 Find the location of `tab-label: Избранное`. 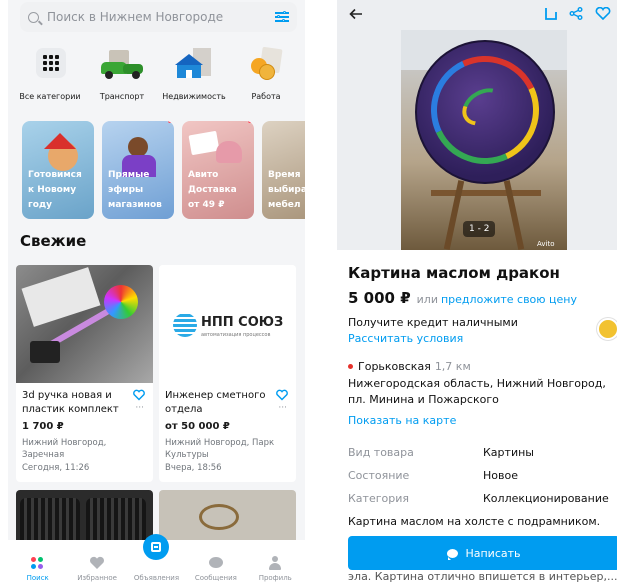

tab-label: Избранное is located at coordinates (97, 578).